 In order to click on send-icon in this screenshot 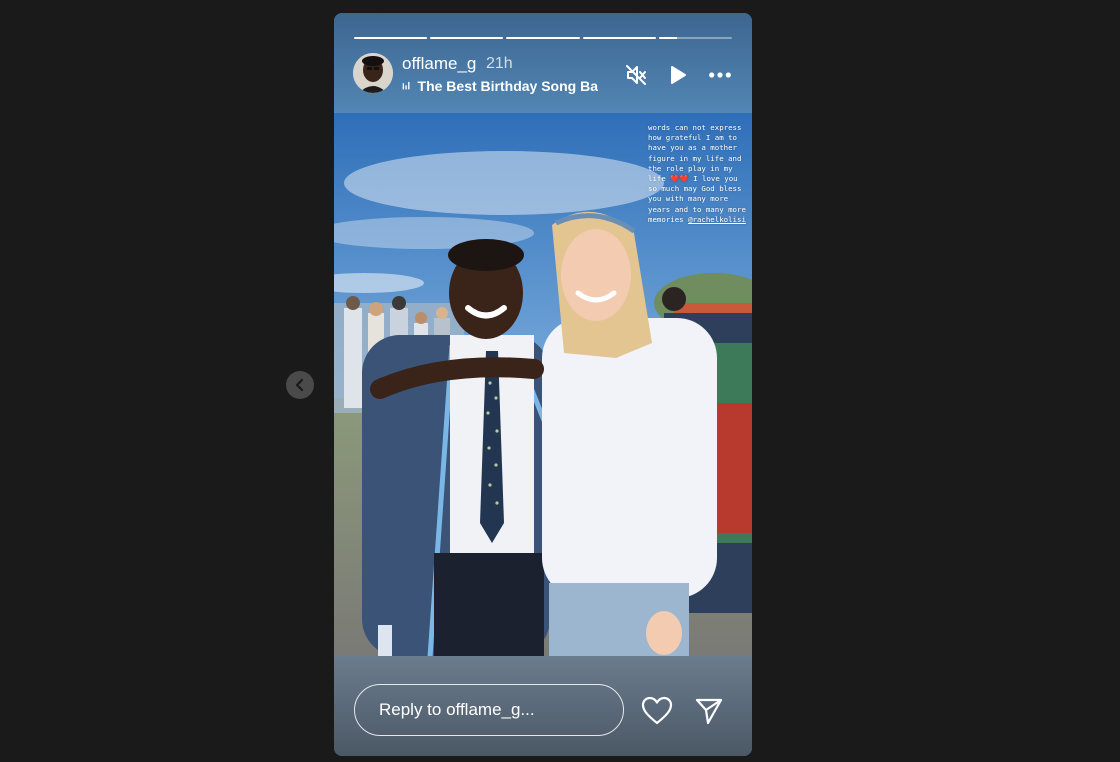, I will do `click(709, 711)`.